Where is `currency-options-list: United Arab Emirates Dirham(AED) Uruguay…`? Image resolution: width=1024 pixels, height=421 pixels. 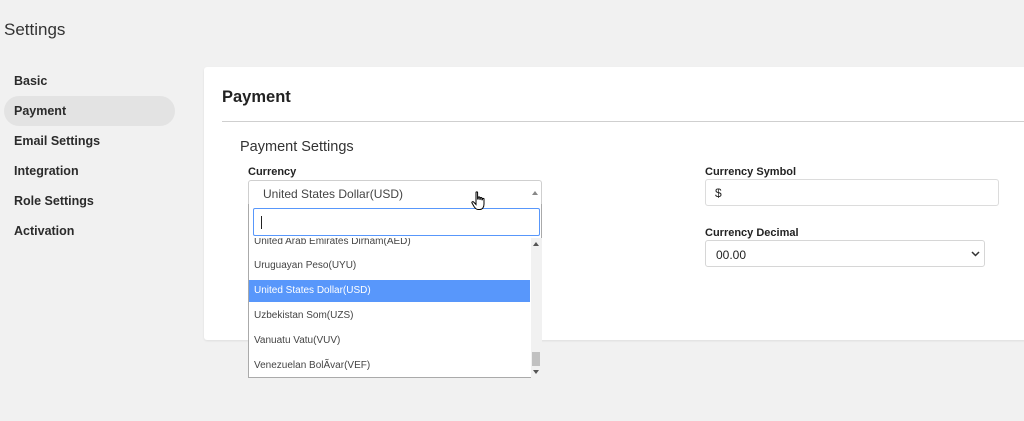
currency-options-list: United Arab Emirates Dirham(AED) Uruguay… is located at coordinates (389, 308).